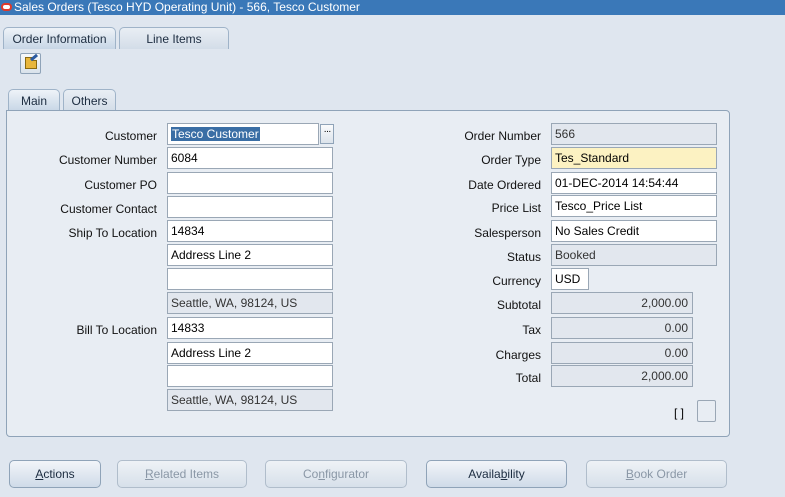 The width and height of the screenshot is (785, 497). Describe the element at coordinates (634, 231) in the screenshot. I see `salesperson-field: No Sales Credit` at that location.